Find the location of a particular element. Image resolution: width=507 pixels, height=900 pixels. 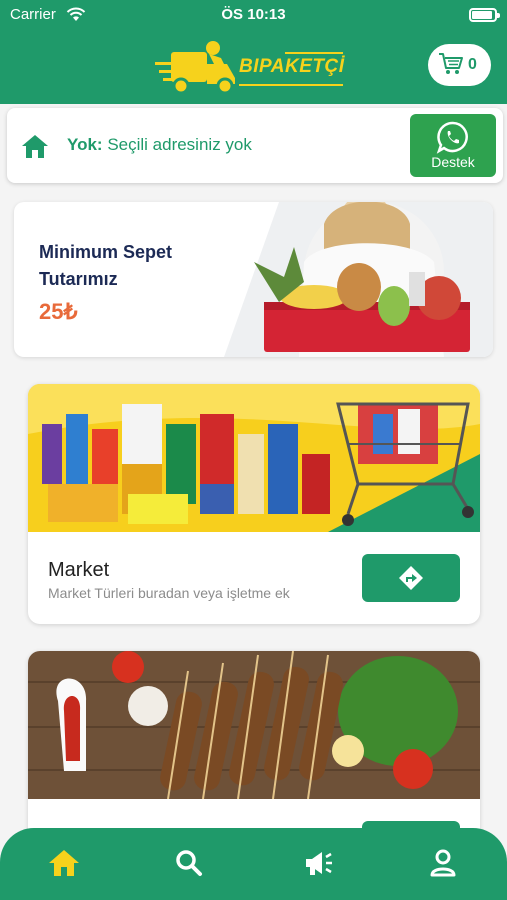

cart-count: 0 is located at coordinates (472, 64).